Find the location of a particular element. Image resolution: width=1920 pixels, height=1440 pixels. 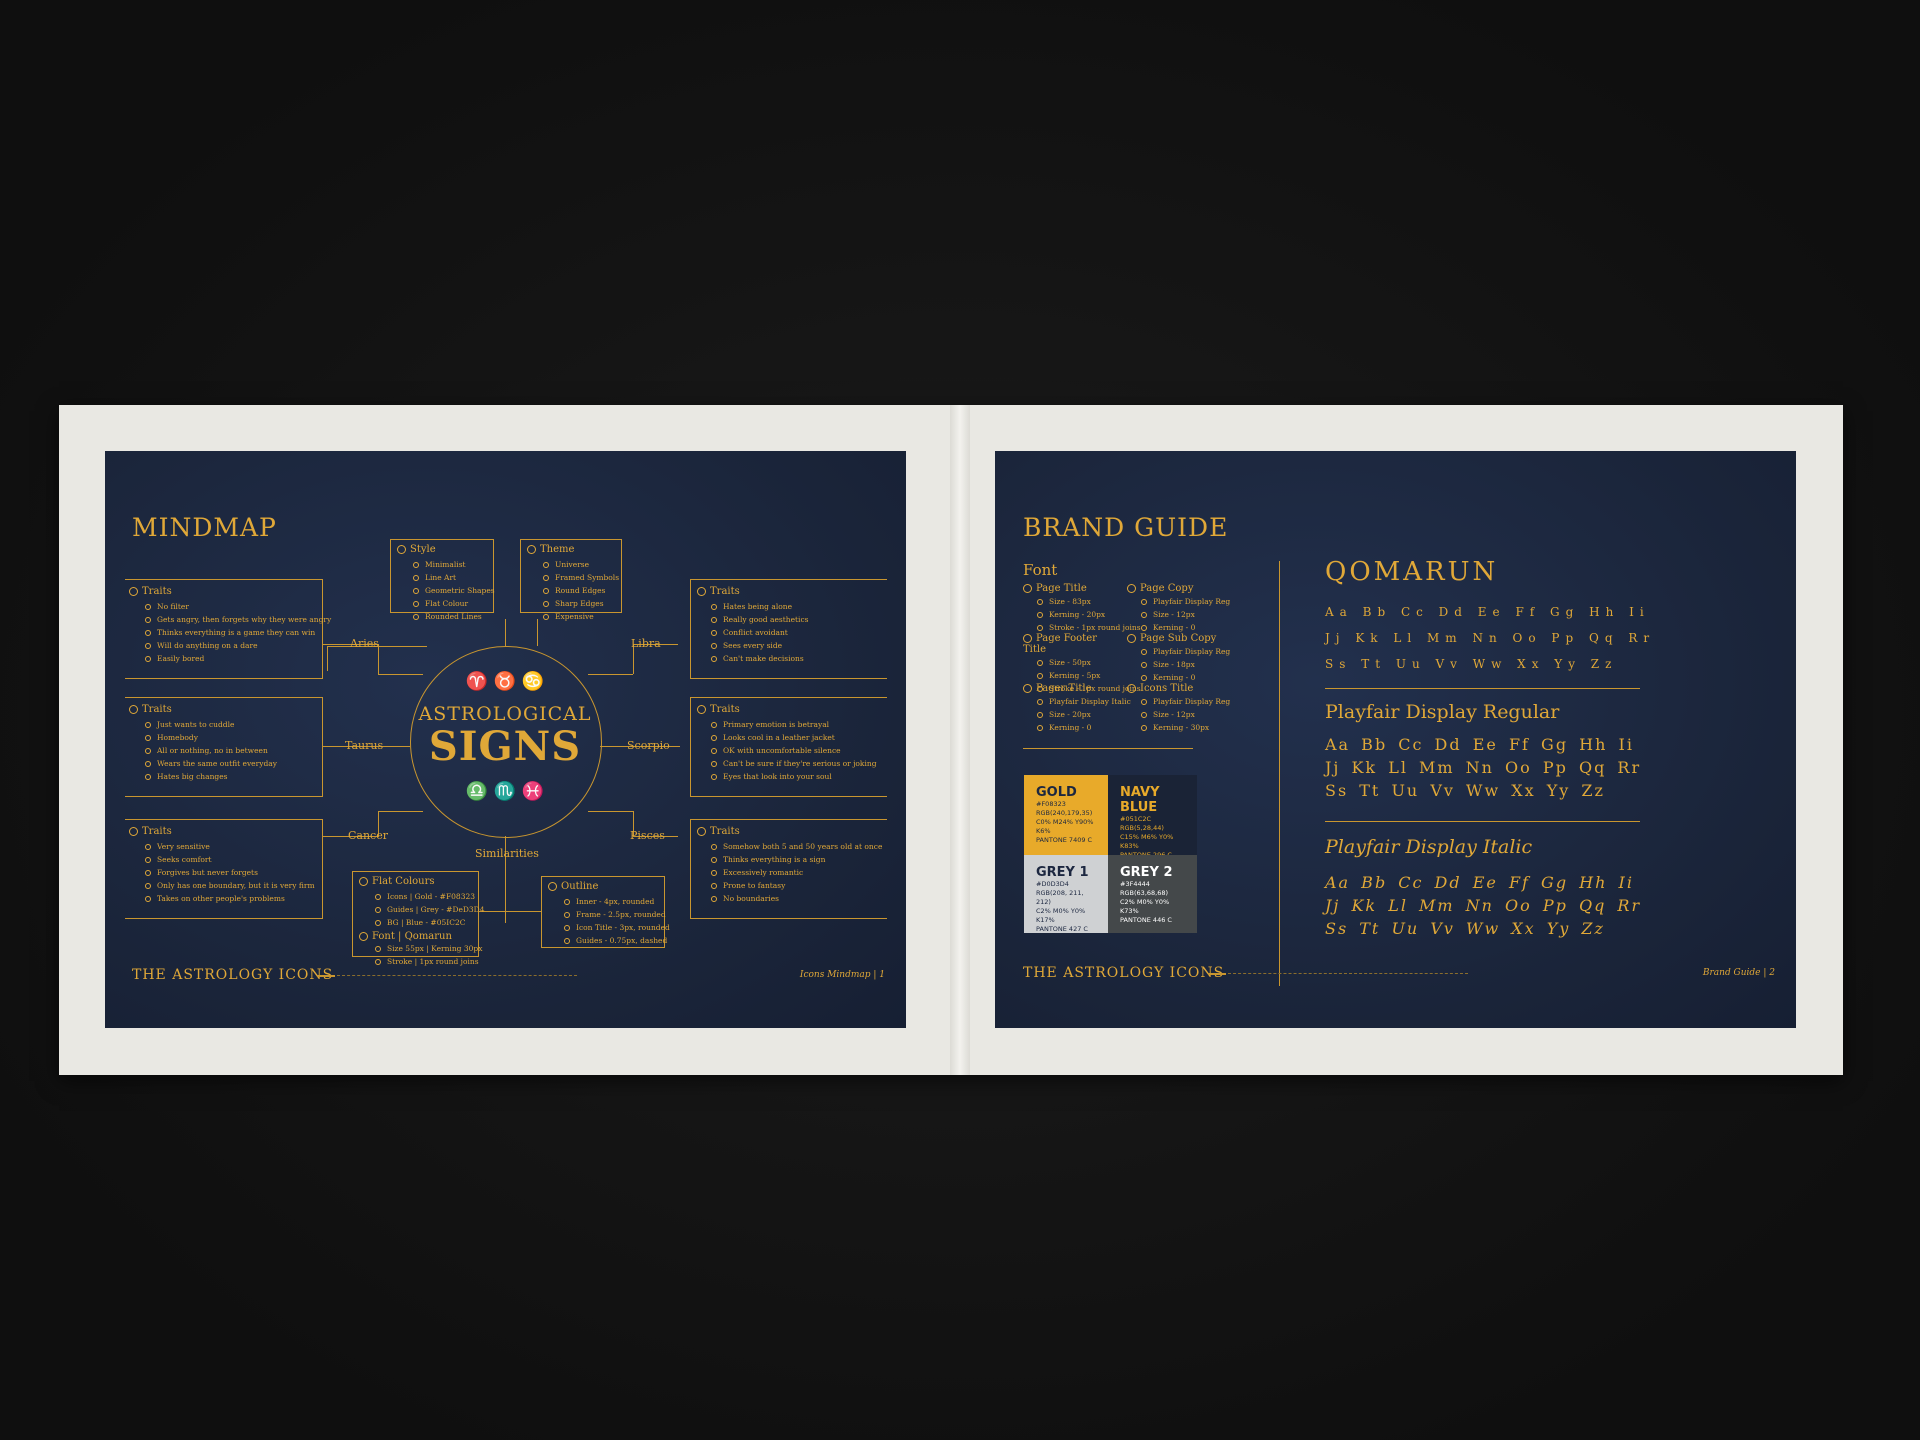

booklet-fold is located at coordinates (960, 740).